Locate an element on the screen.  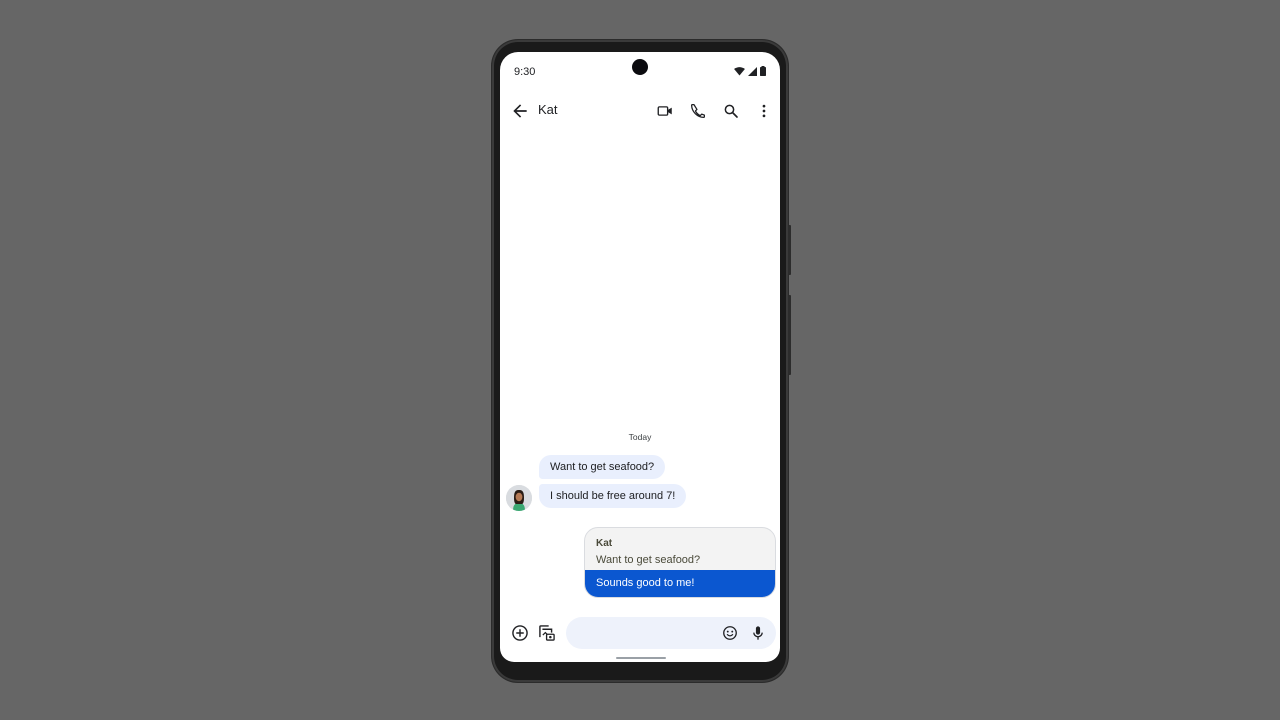
status-time: 9:30 is located at coordinates (525, 72).